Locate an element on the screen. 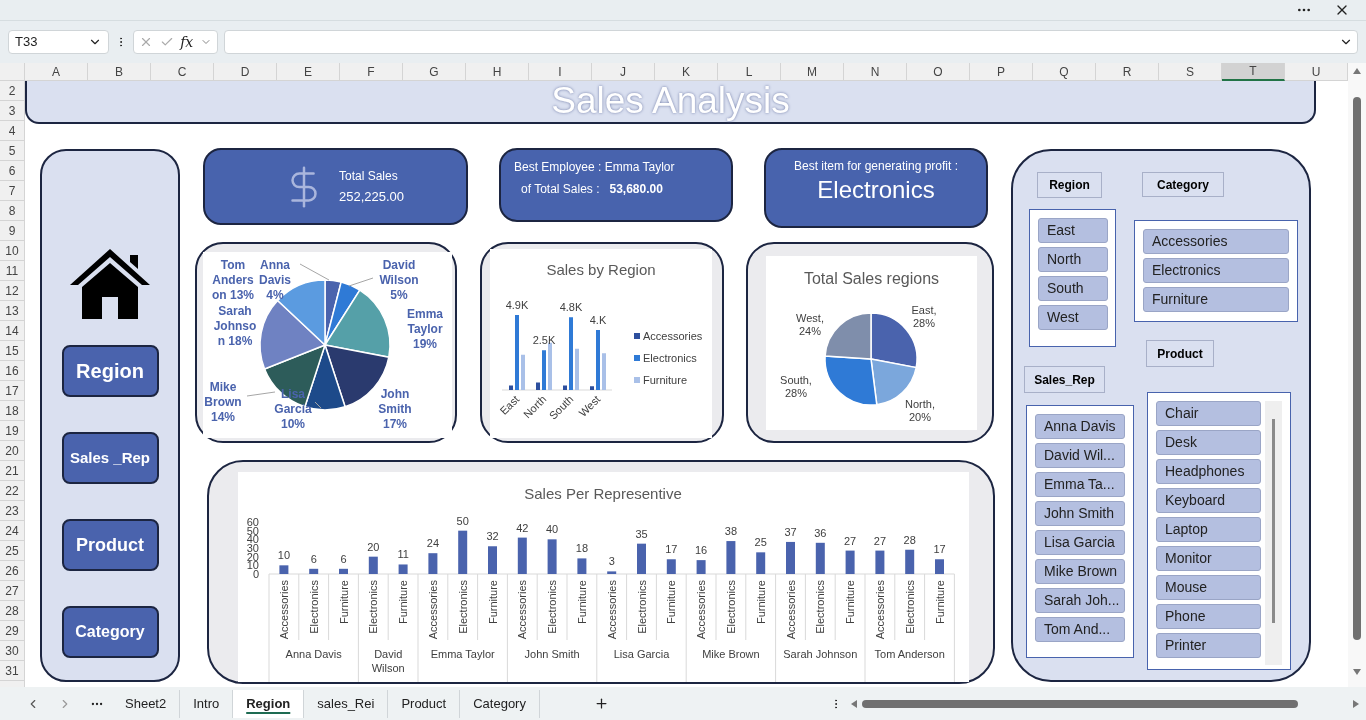 The width and height of the screenshot is (1366, 720). row-header: 19 is located at coordinates (12, 431).